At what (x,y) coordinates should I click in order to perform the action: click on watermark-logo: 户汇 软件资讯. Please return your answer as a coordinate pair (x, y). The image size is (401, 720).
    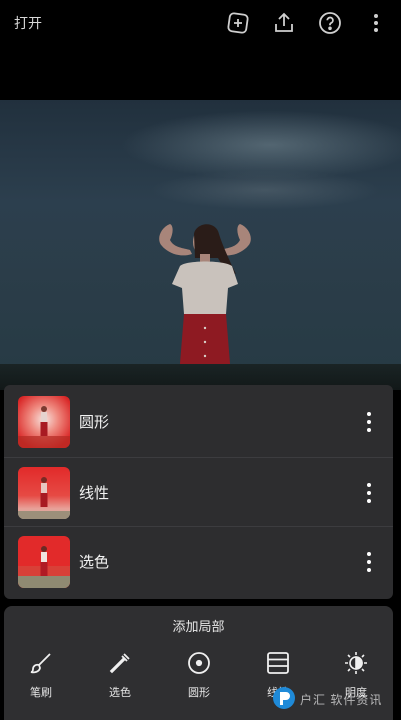
    Looking at the image, I should click on (334, 699).